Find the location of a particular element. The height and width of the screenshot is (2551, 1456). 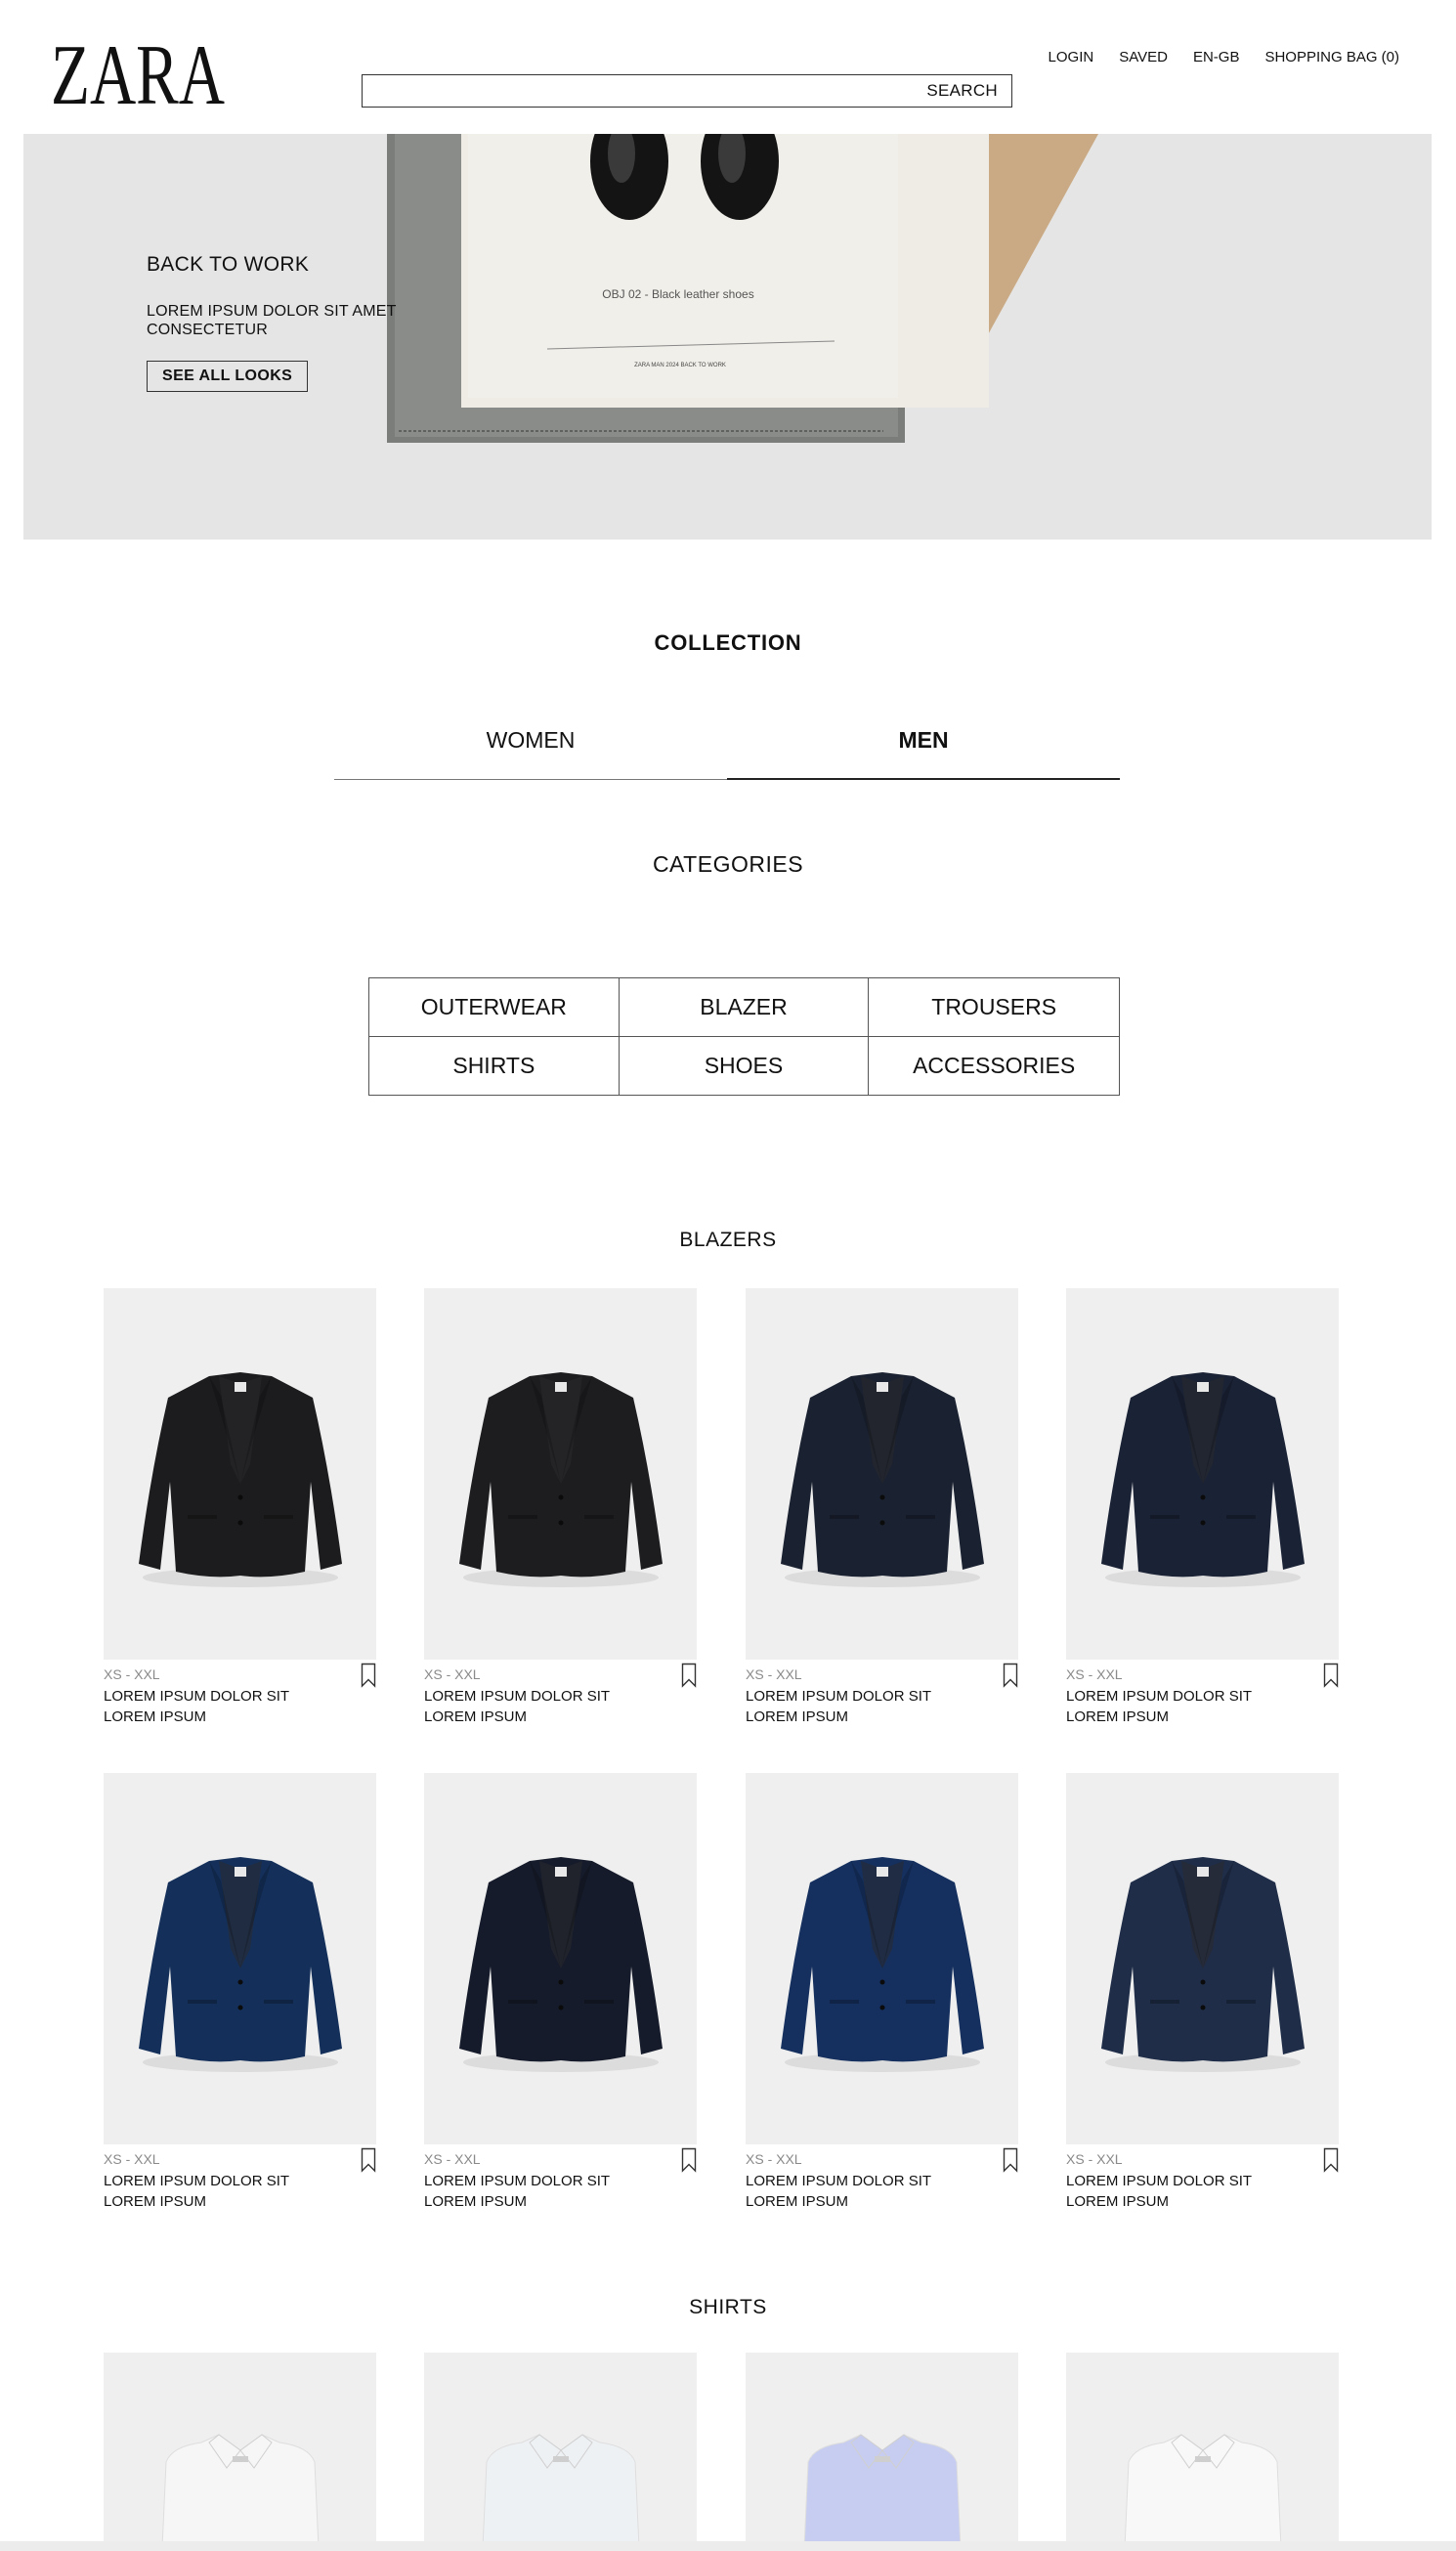

search-input is located at coordinates (636, 91).